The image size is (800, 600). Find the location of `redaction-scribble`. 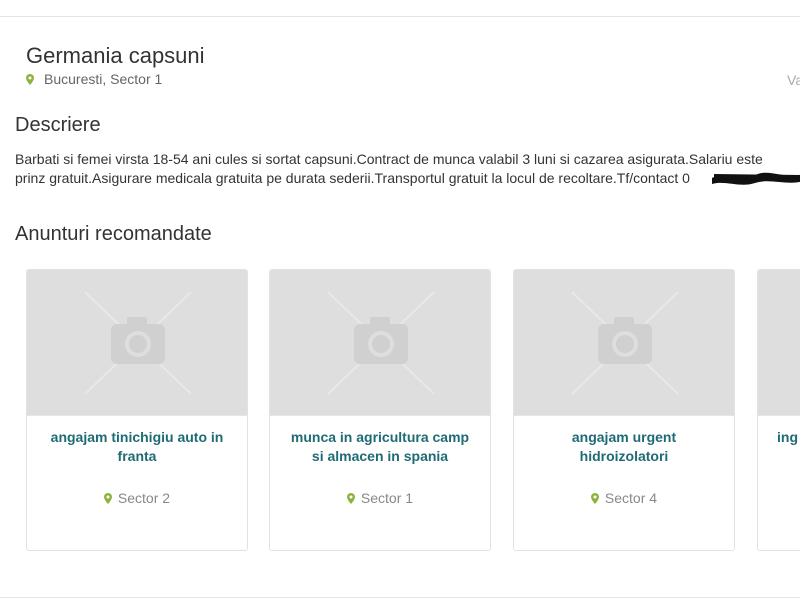

redaction-scribble is located at coordinates (756, 178).